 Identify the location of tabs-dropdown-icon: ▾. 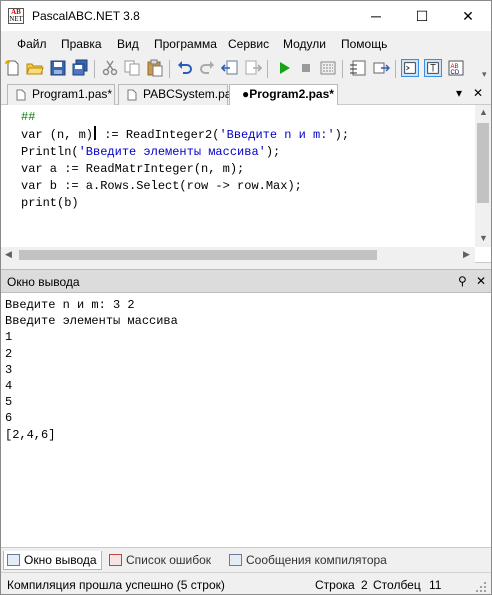
(459, 93).